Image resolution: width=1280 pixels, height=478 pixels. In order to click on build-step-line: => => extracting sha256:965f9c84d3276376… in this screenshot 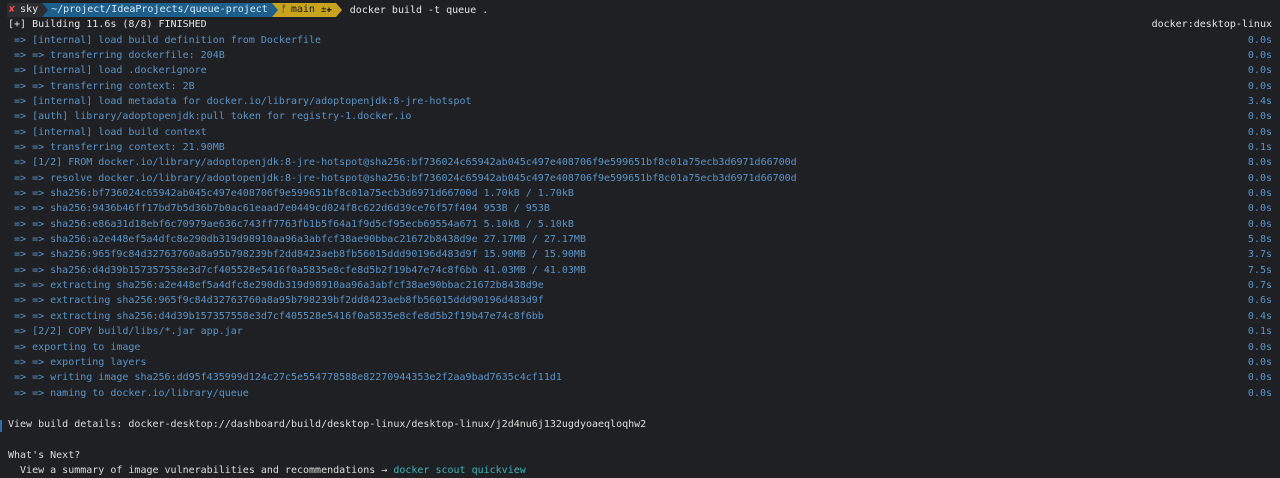, I will do `click(276, 301)`.